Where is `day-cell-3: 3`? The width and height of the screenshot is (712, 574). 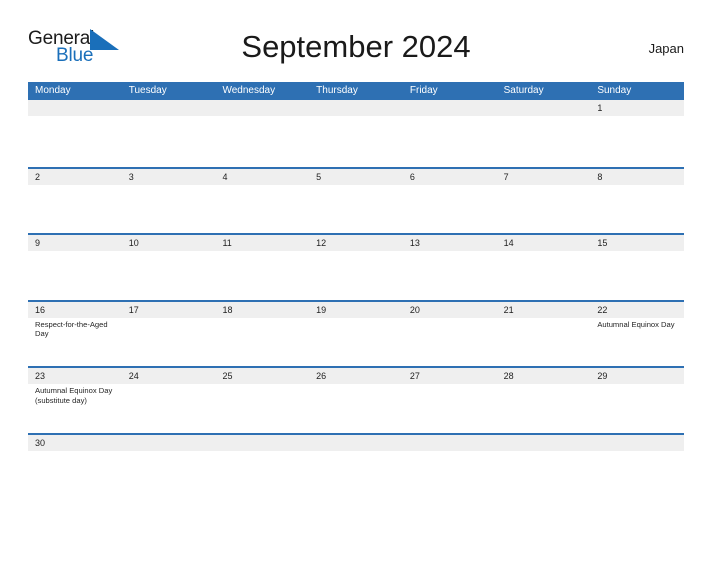 day-cell-3: 3 is located at coordinates (168, 200).